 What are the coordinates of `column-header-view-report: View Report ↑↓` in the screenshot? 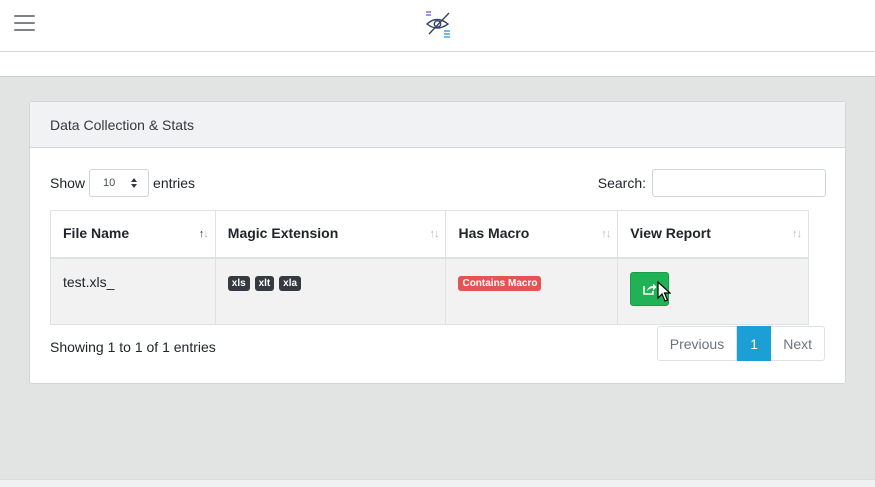 It's located at (713, 234).